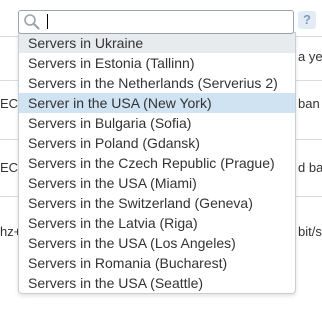 Image resolution: width=322 pixels, height=309 pixels. Describe the element at coordinates (310, 56) in the screenshot. I see `background-text: a ye` at that location.